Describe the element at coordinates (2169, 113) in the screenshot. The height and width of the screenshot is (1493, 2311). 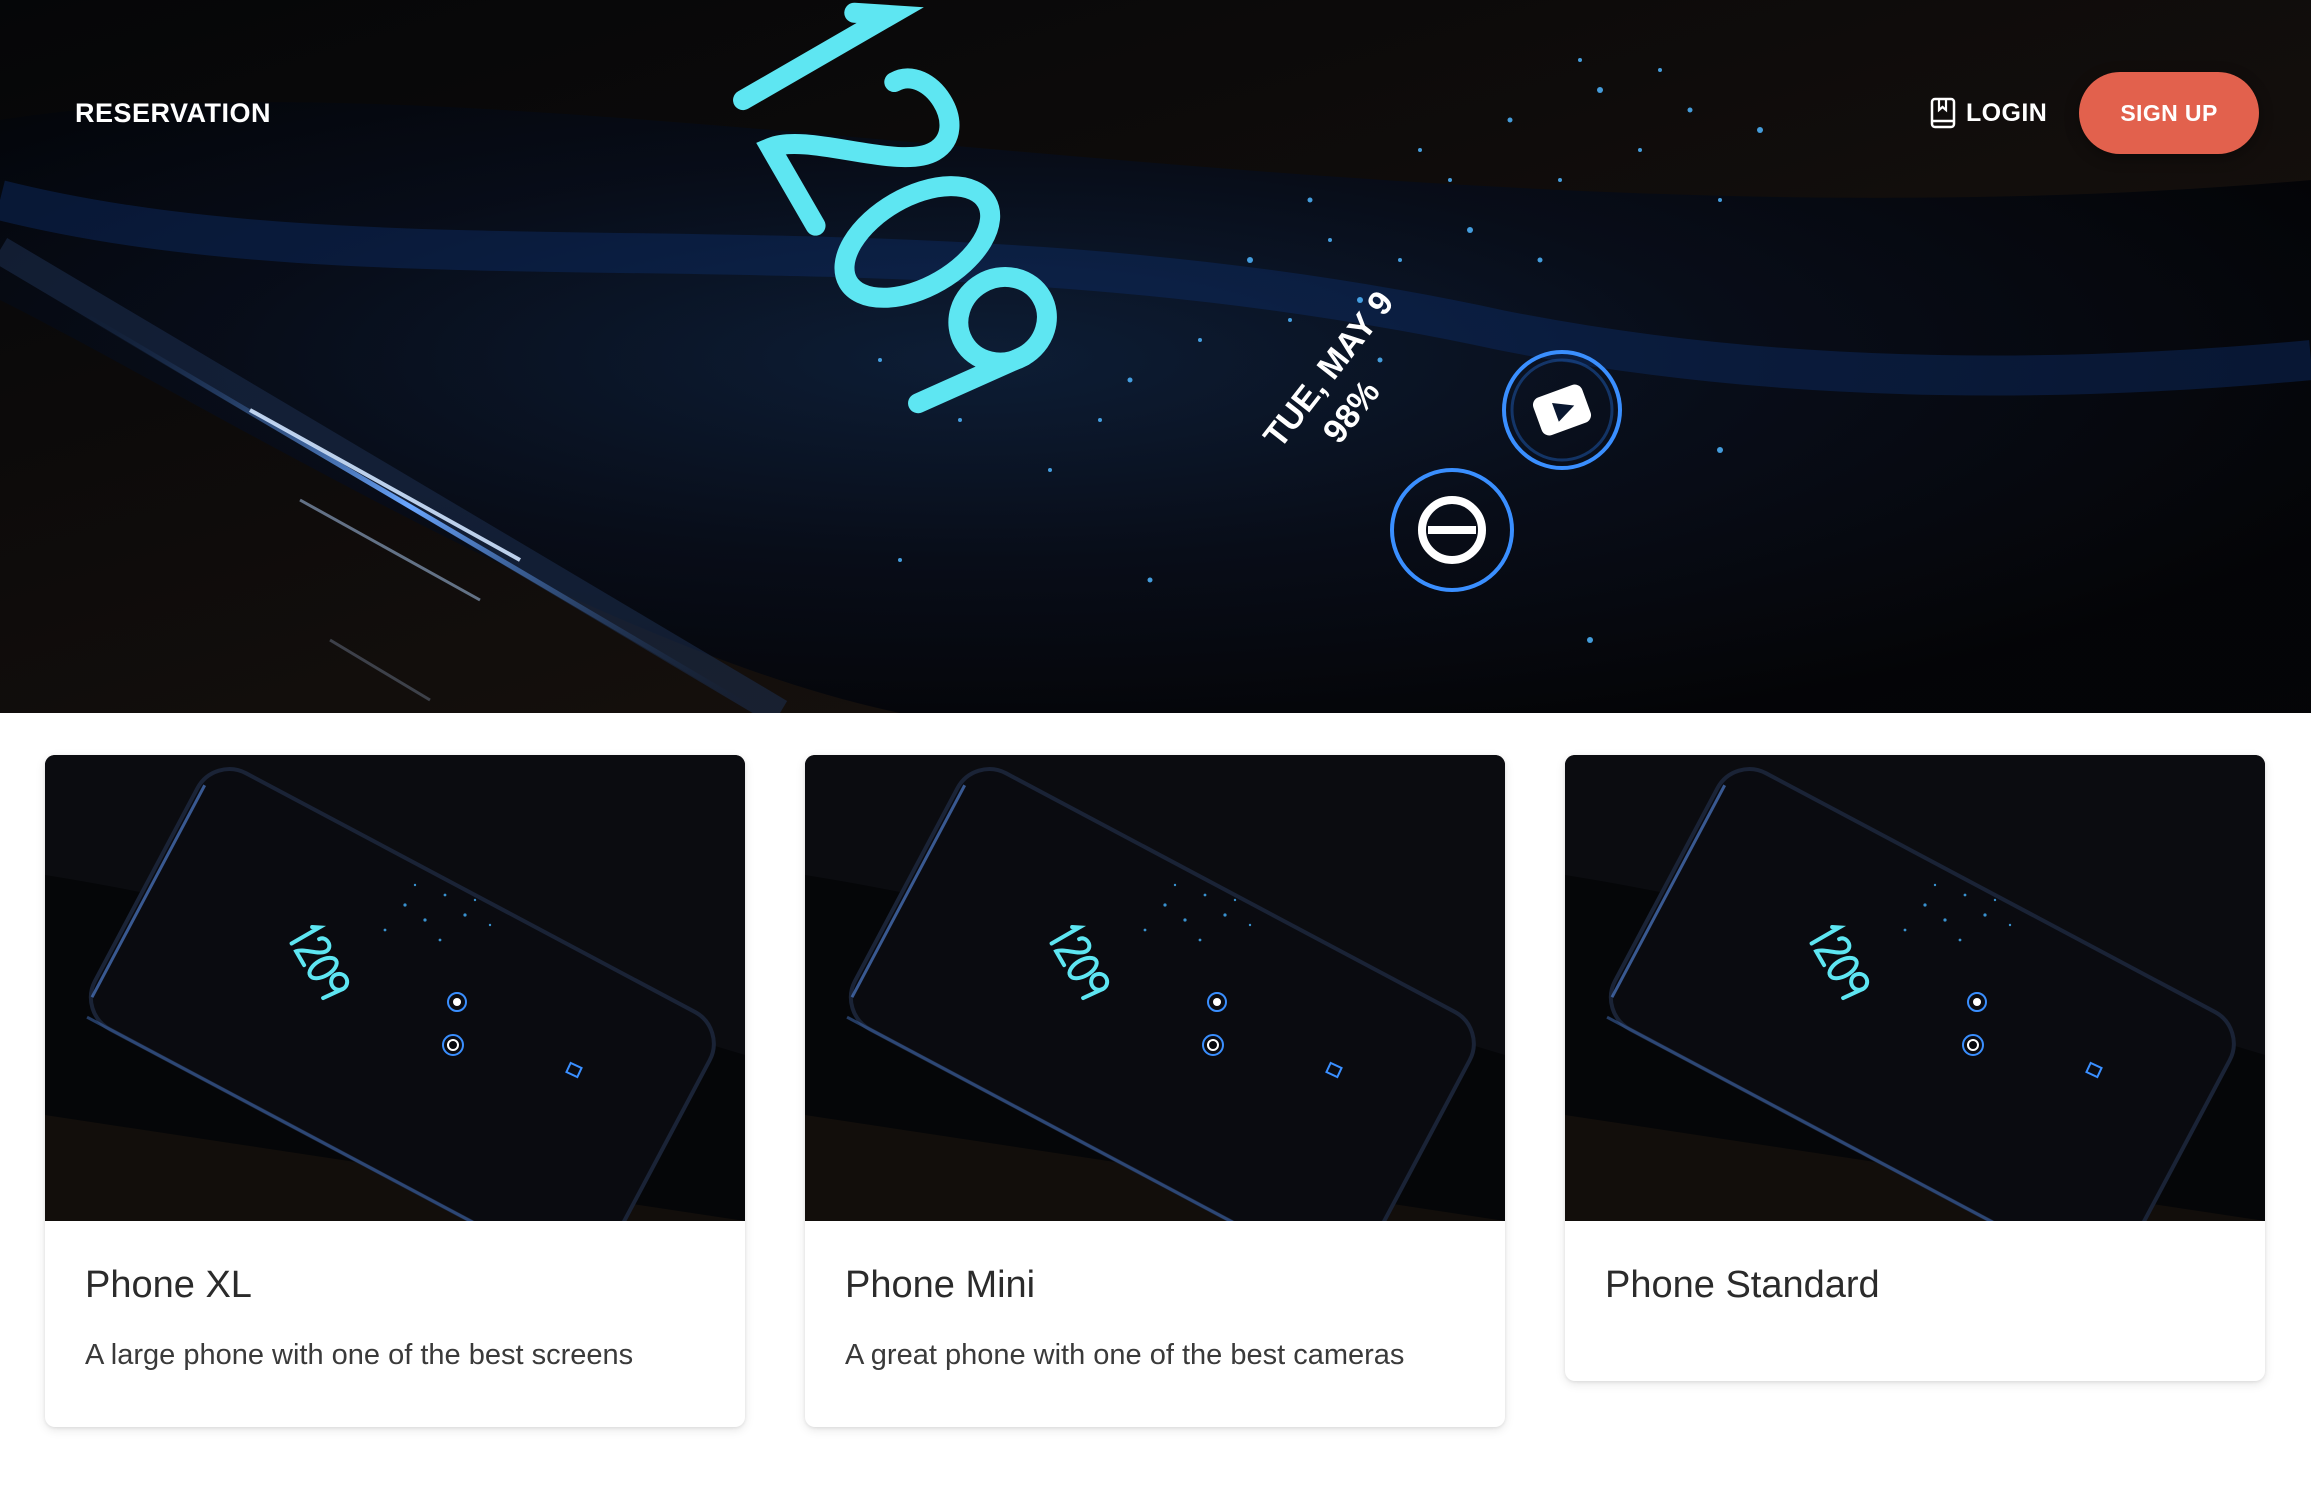
I see `signup-button: SIGN UP` at that location.